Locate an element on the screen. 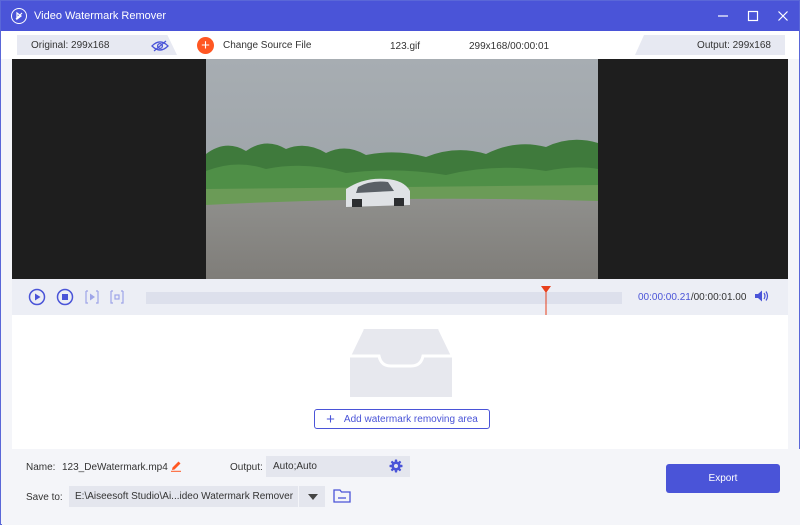 This screenshot has width=800, height=525. stop-icon is located at coordinates (65, 297).